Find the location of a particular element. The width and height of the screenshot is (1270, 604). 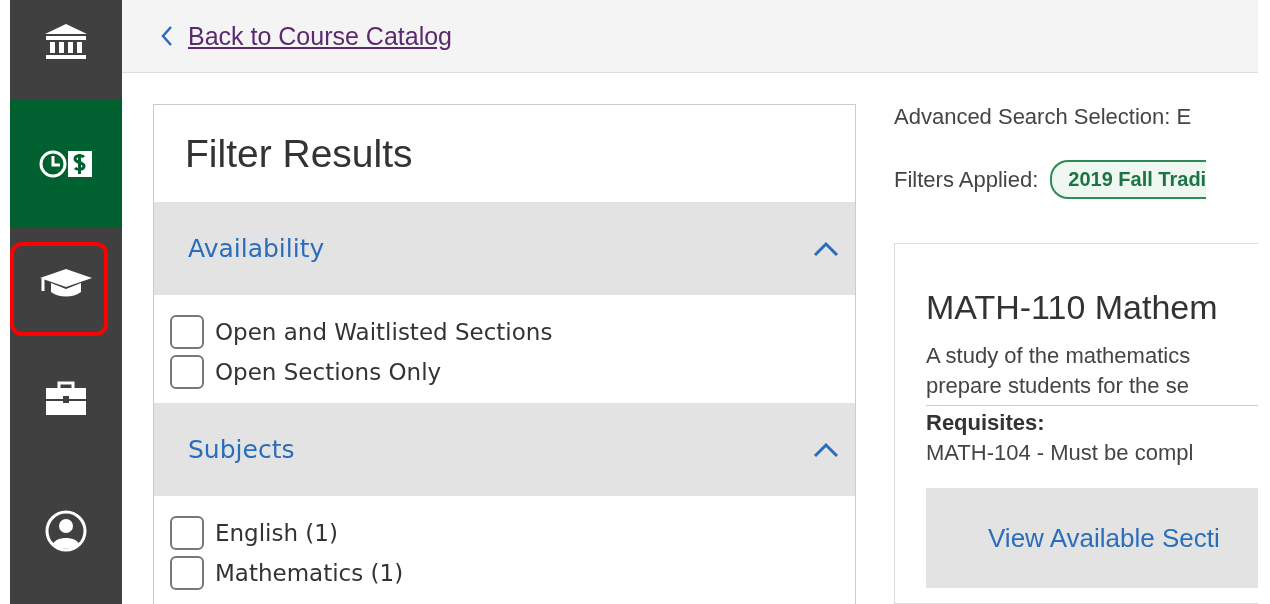

user-icon is located at coordinates (66, 531).